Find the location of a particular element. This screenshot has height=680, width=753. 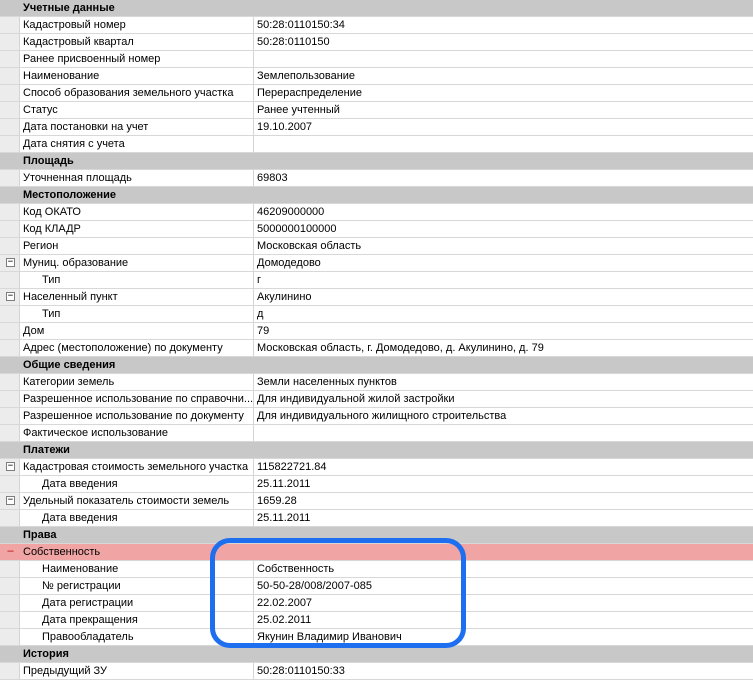

grid-row: Уточненная площадь 69803 is located at coordinates (376, 178).